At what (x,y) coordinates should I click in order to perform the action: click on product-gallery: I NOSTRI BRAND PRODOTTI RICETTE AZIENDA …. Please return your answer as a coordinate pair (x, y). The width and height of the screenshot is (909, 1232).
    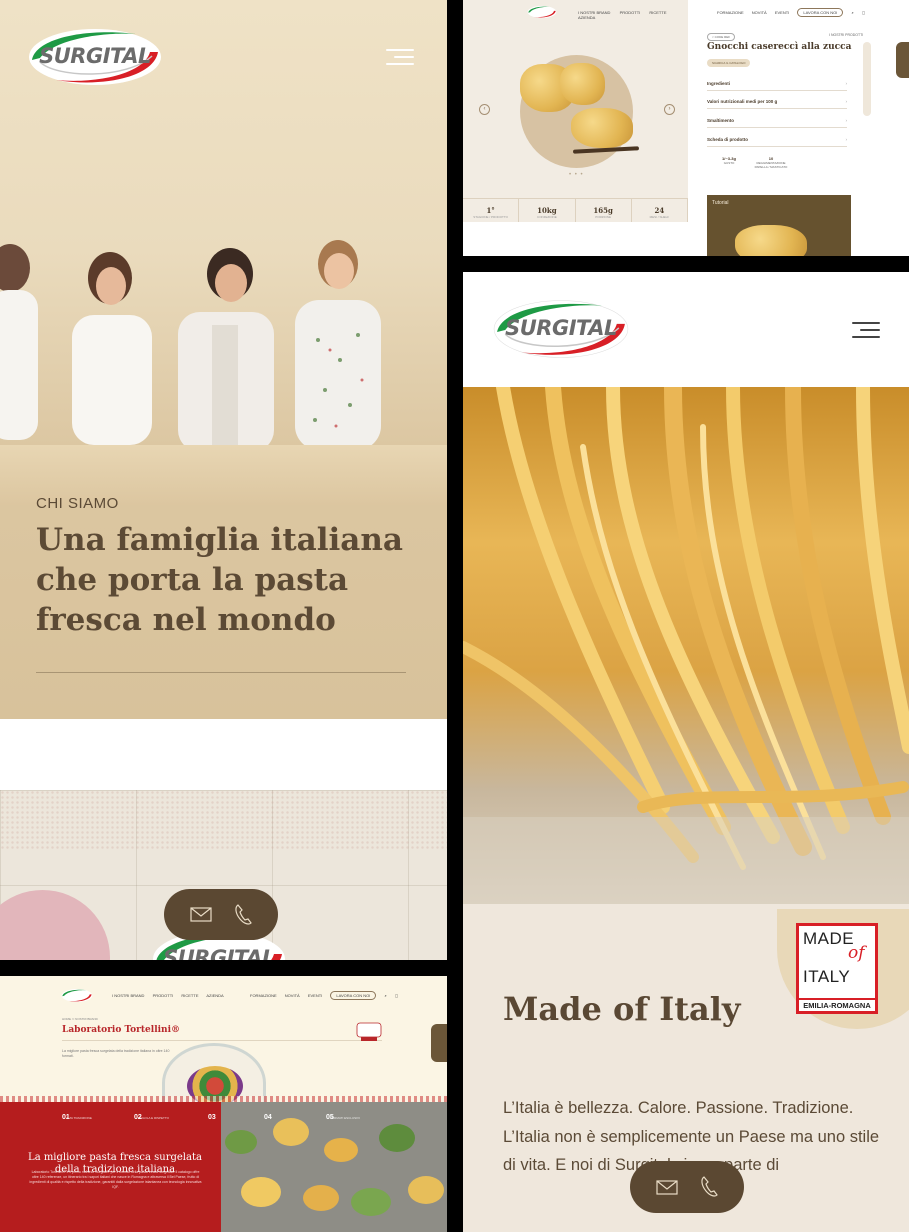
    Looking at the image, I should click on (575, 111).